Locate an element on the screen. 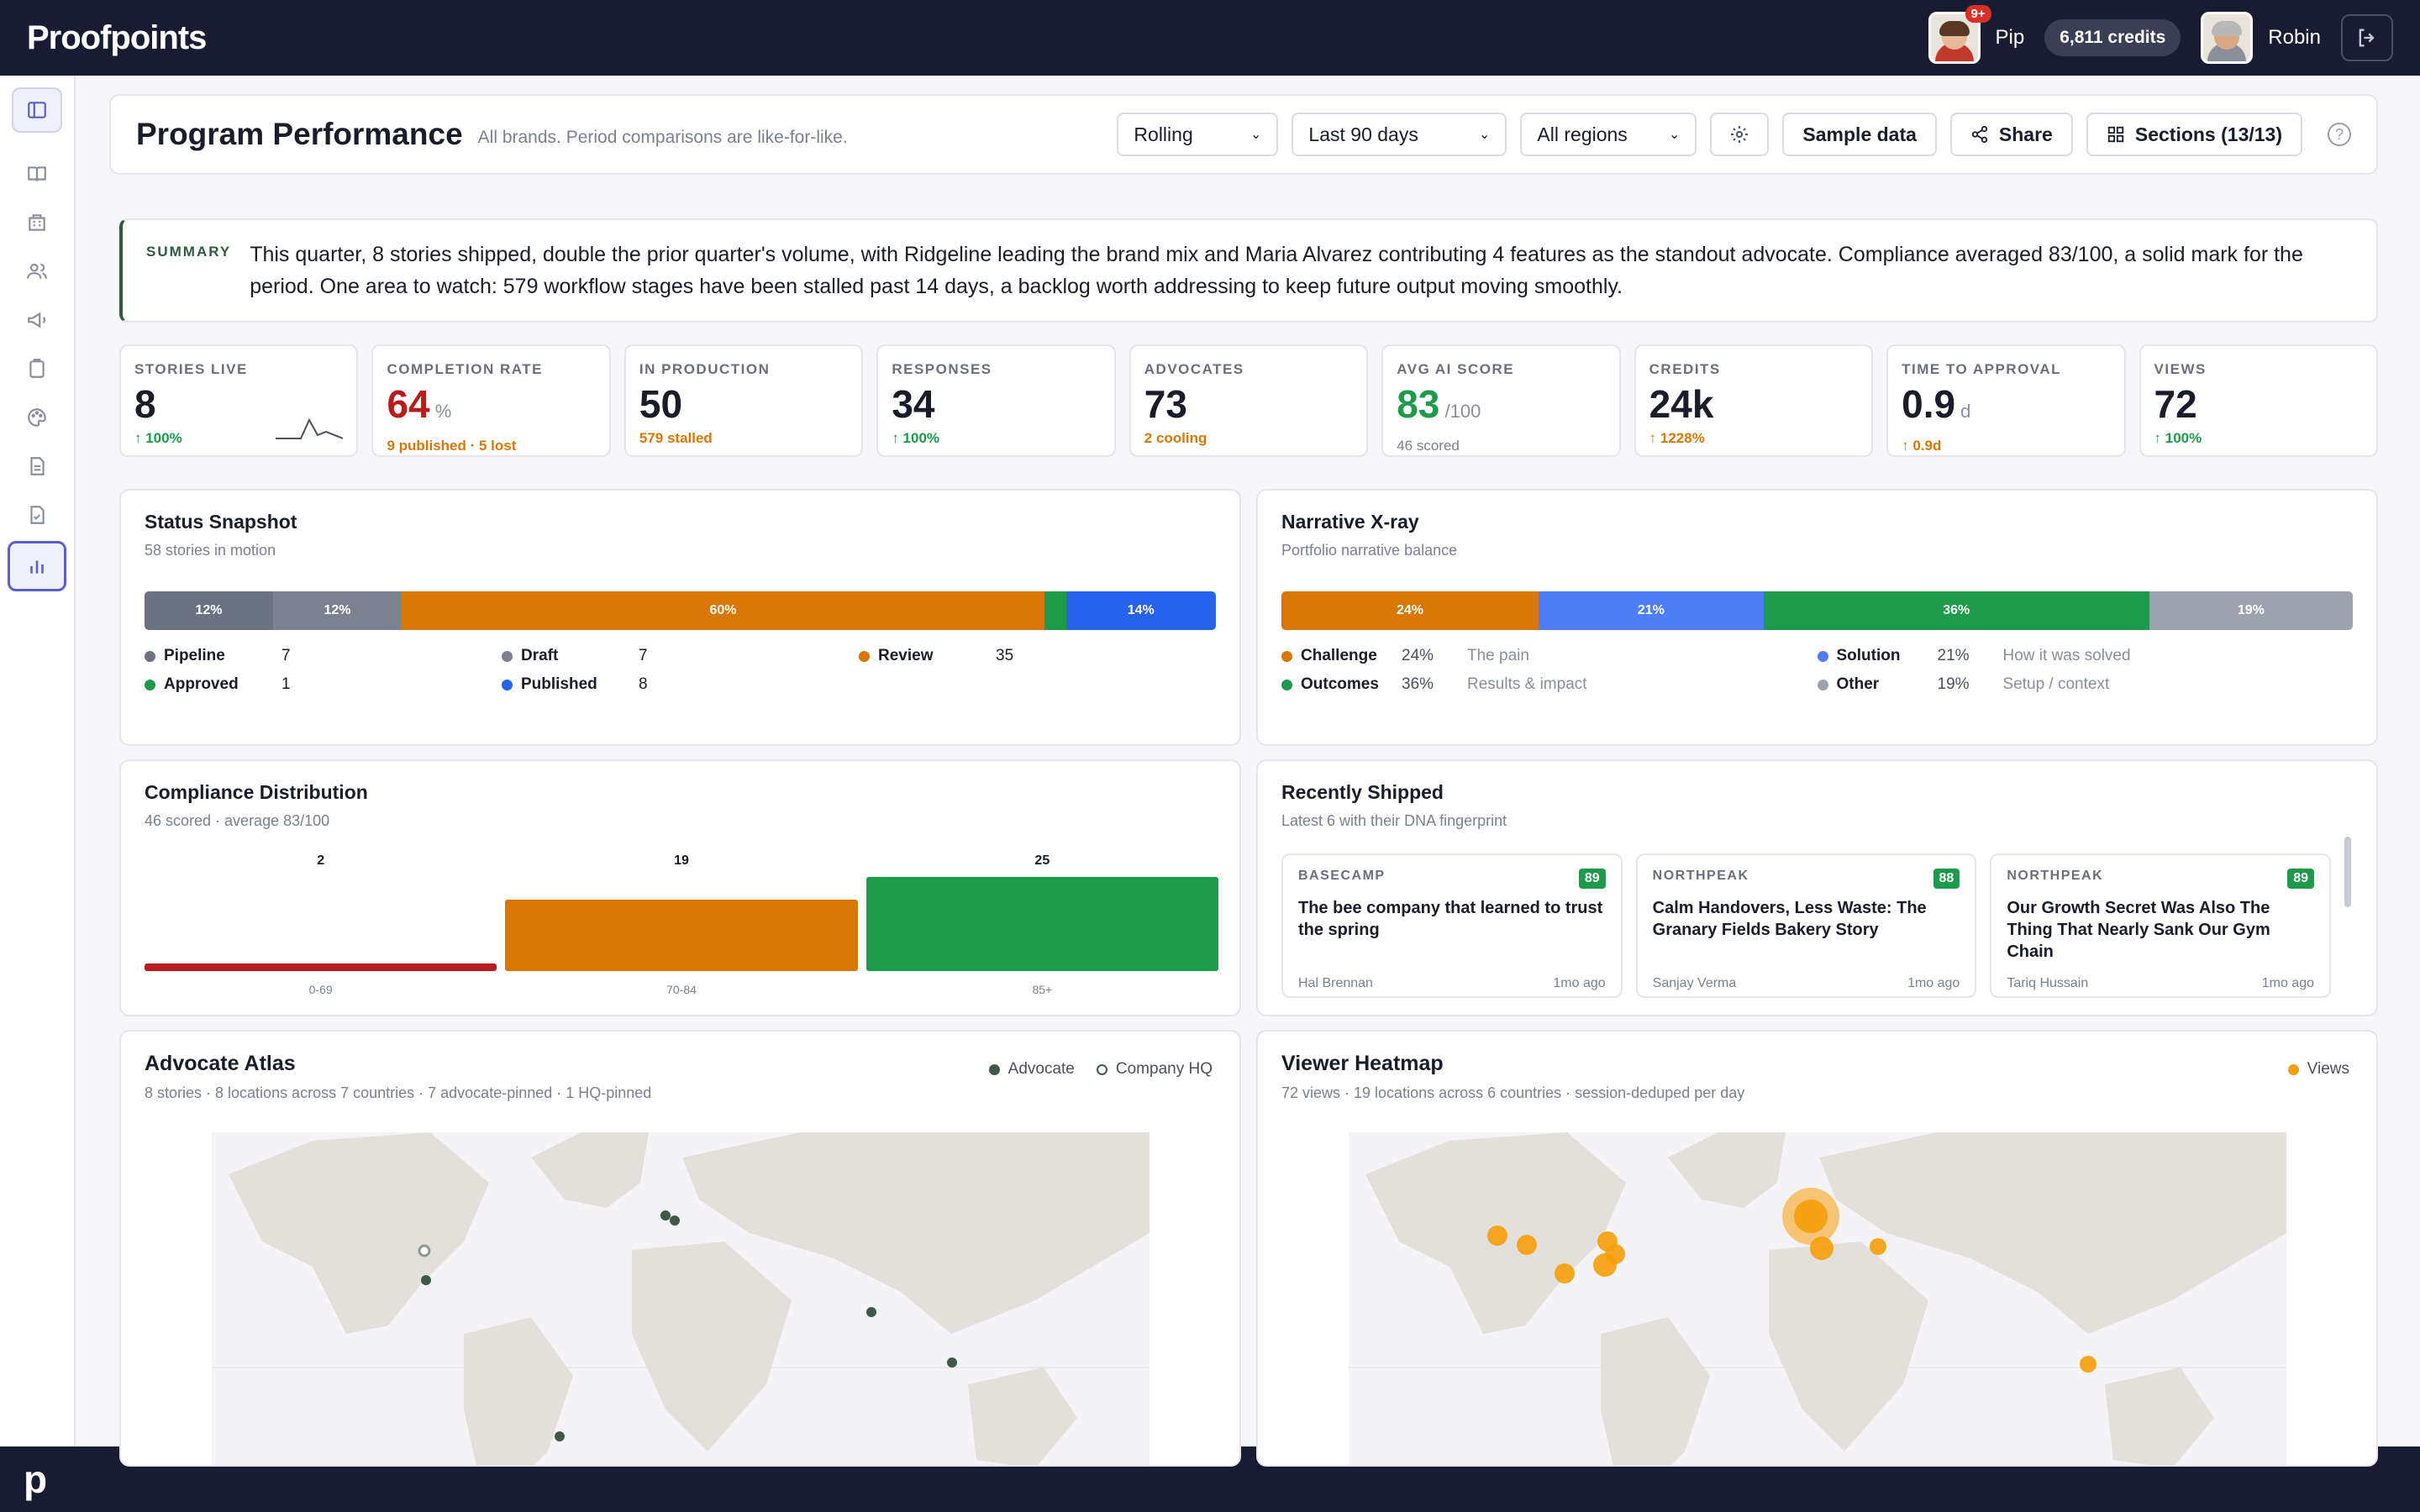 The width and height of the screenshot is (2420, 1512). notification-badge: 9+ is located at coordinates (1978, 14).